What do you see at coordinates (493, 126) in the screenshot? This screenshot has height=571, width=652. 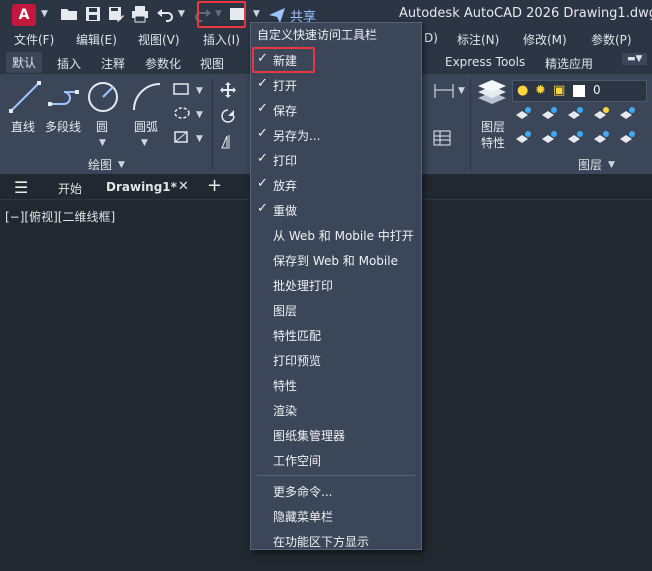 I see `layer-tool-label: 图层` at bounding box center [493, 126].